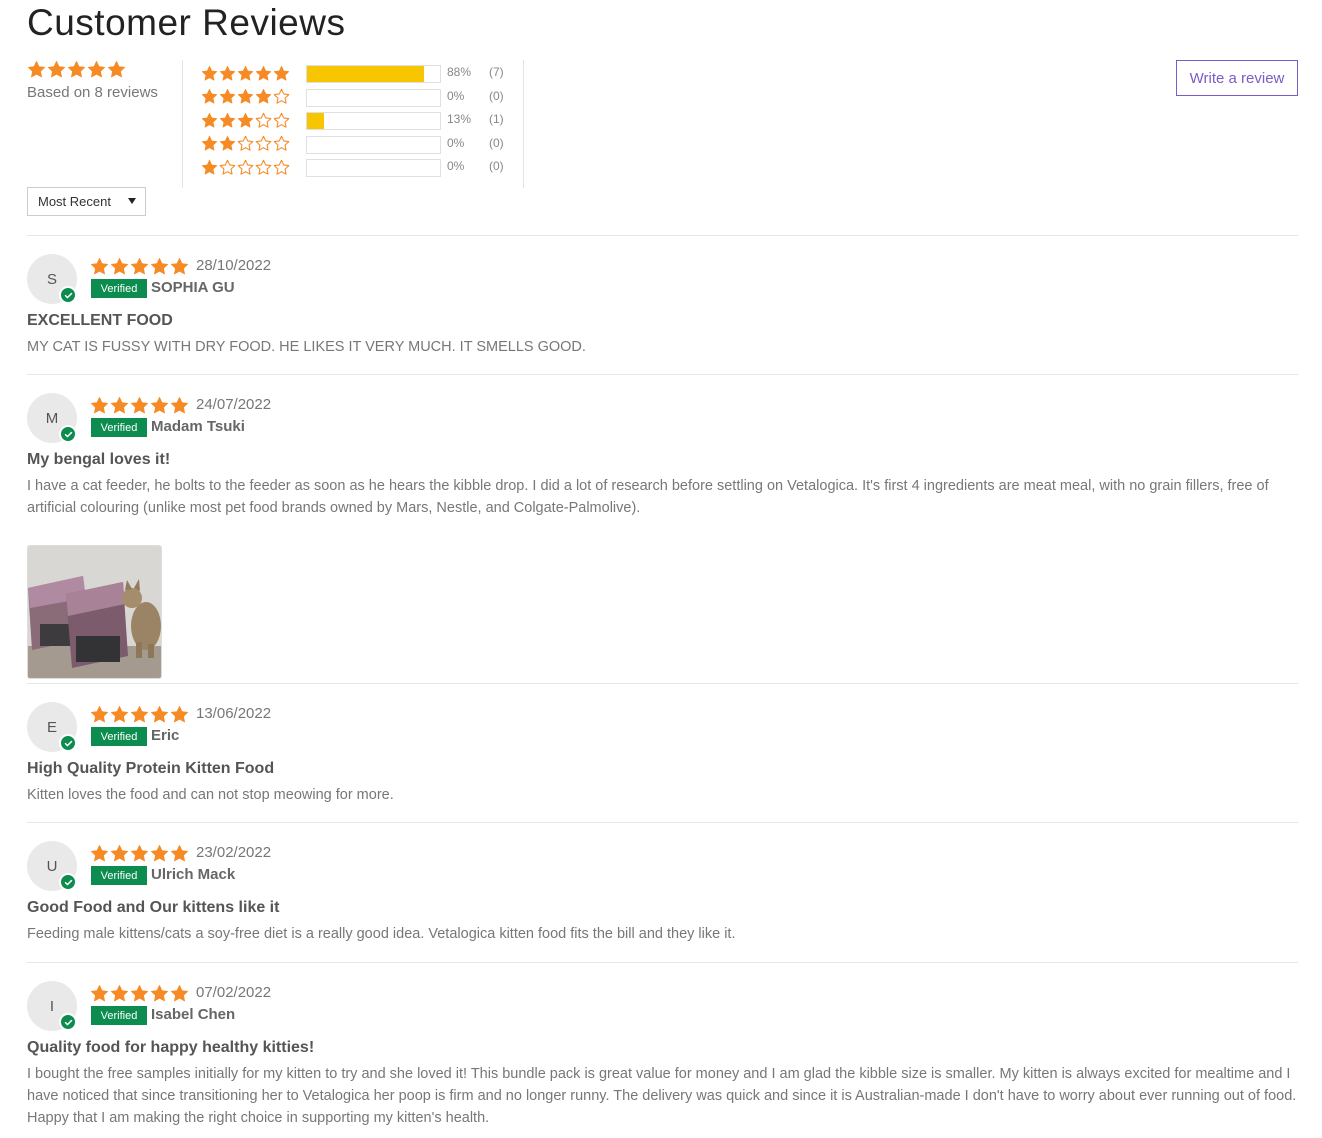 Image resolution: width=1322 pixels, height=1138 pixels. Describe the element at coordinates (234, 404) in the screenshot. I see `review-date: 24/07/2022` at that location.